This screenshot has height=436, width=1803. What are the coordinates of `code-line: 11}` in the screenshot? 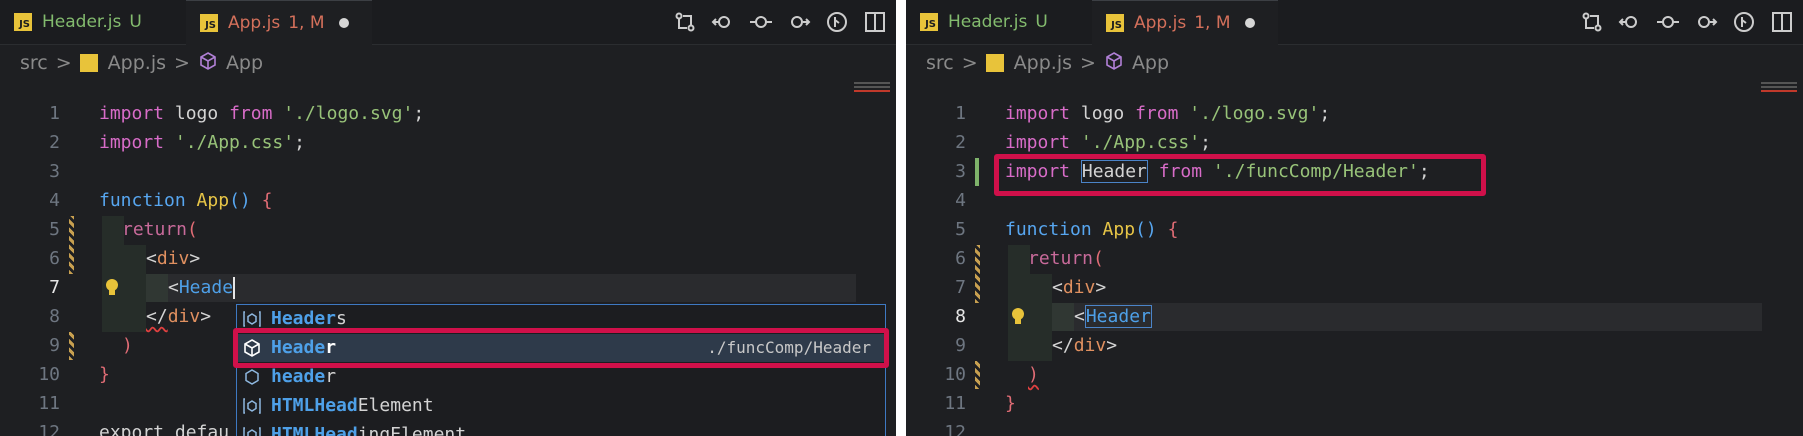 It's located at (980, 403).